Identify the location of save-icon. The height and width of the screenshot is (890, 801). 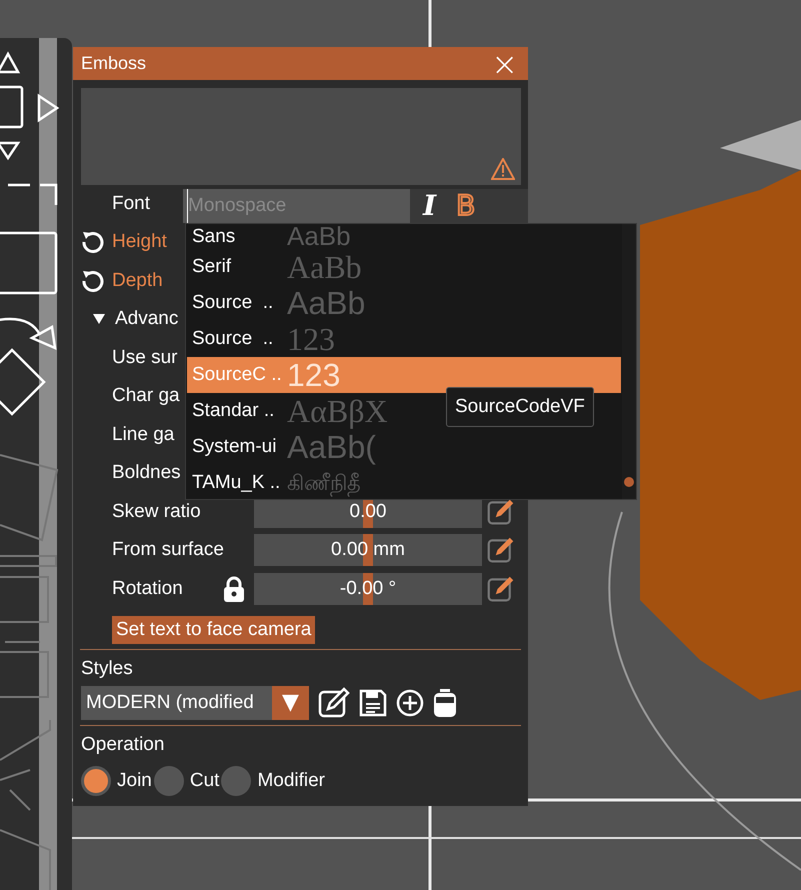
(373, 703).